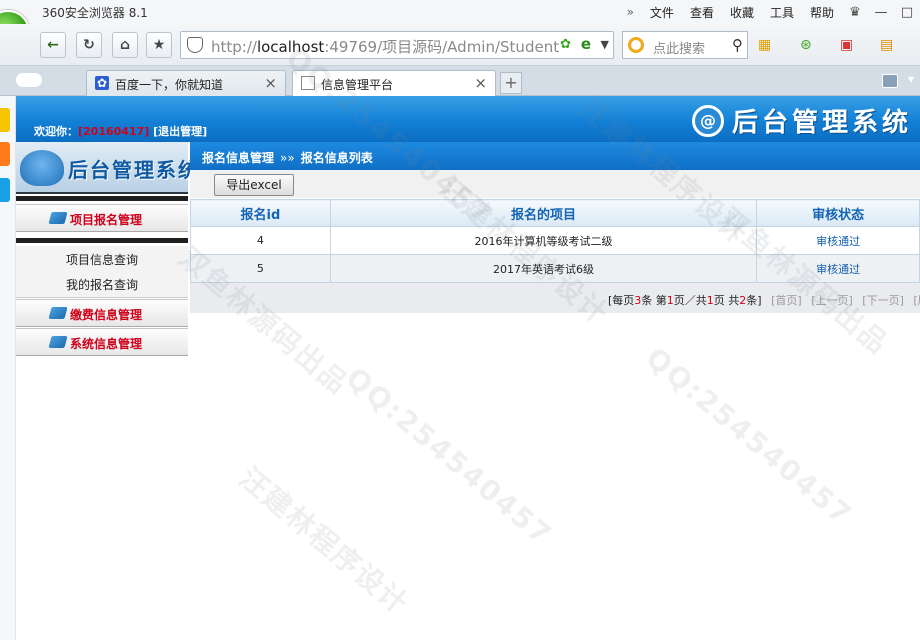 The height and width of the screenshot is (640, 920). What do you see at coordinates (662, 12) in the screenshot?
I see `menu-file: 文件` at bounding box center [662, 12].